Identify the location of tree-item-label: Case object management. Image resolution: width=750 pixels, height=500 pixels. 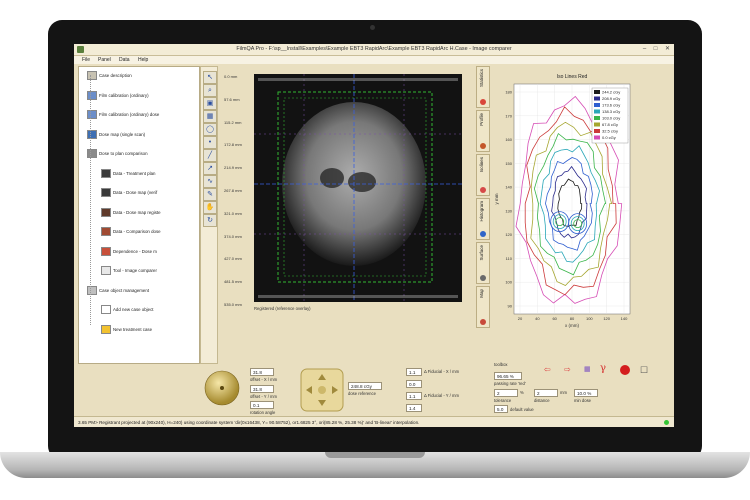
(124, 290).